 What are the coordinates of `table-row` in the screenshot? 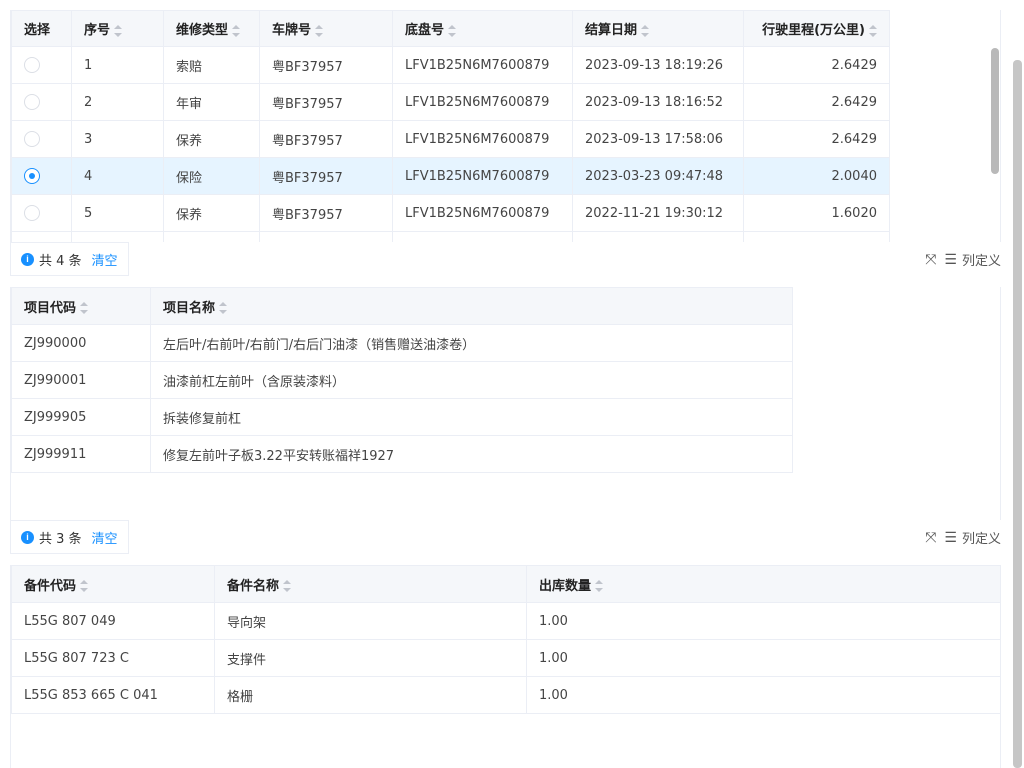 It's located at (450, 236).